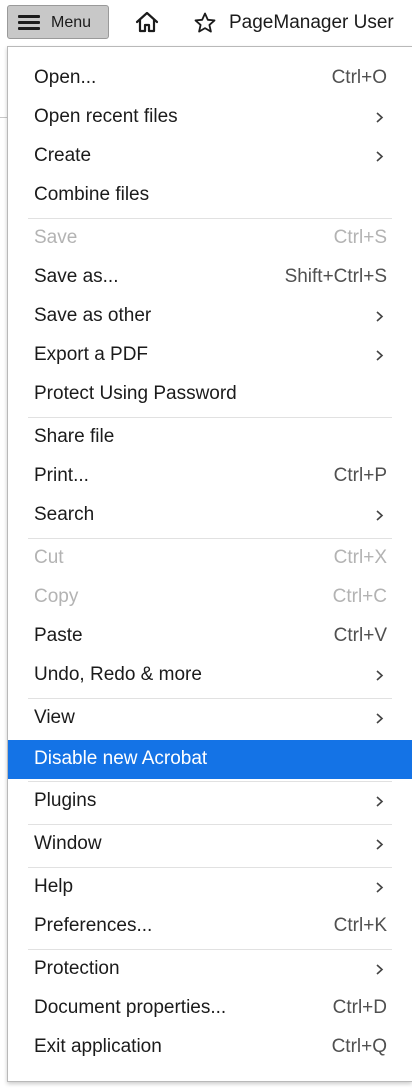 This screenshot has width=412, height=1089. I want to click on menu-item-shortcut: Ctrl+C, so click(359, 596).